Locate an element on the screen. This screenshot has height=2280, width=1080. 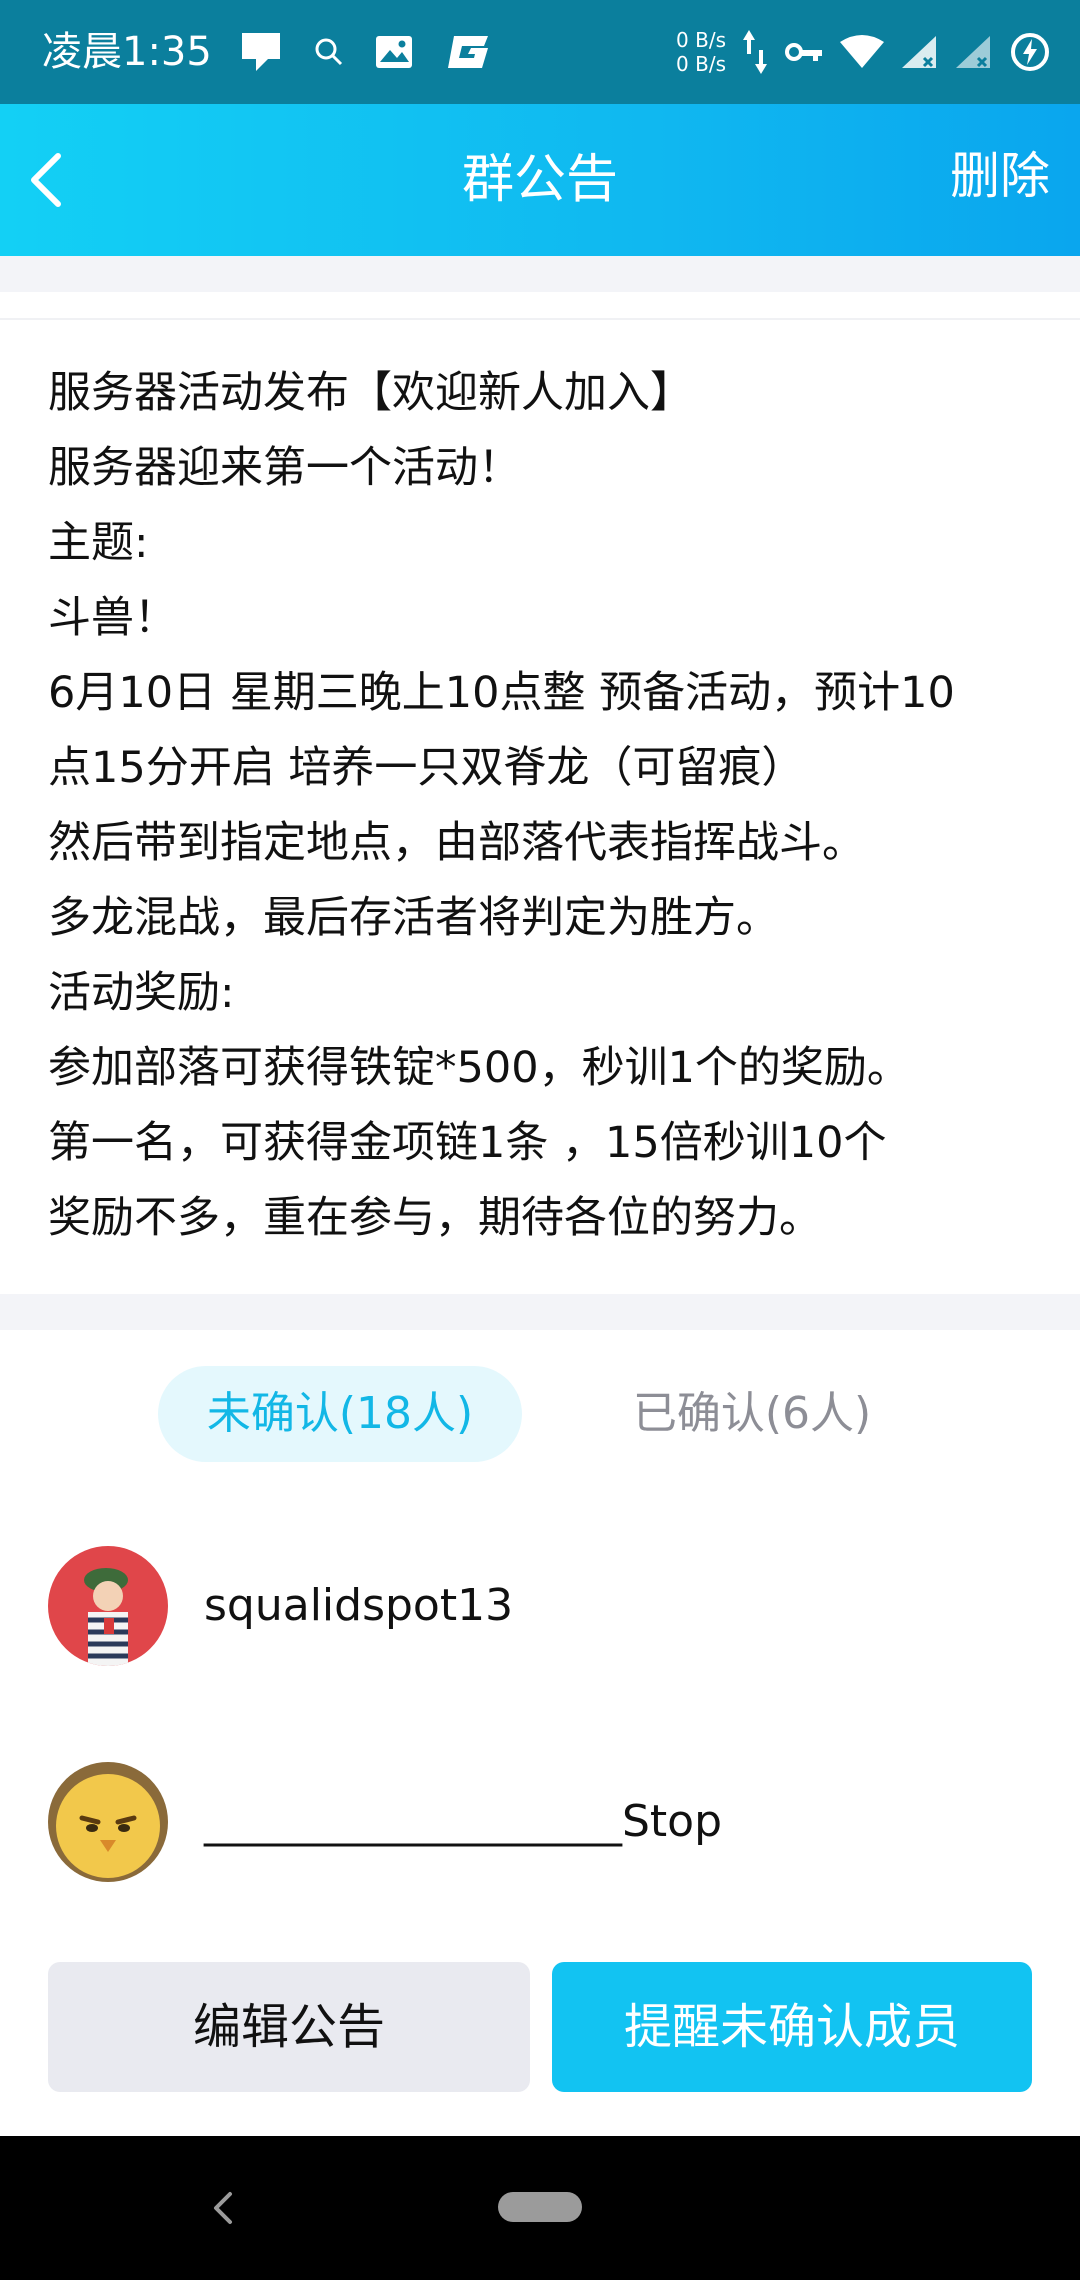
chat-bubble-icon is located at coordinates (261, 52).